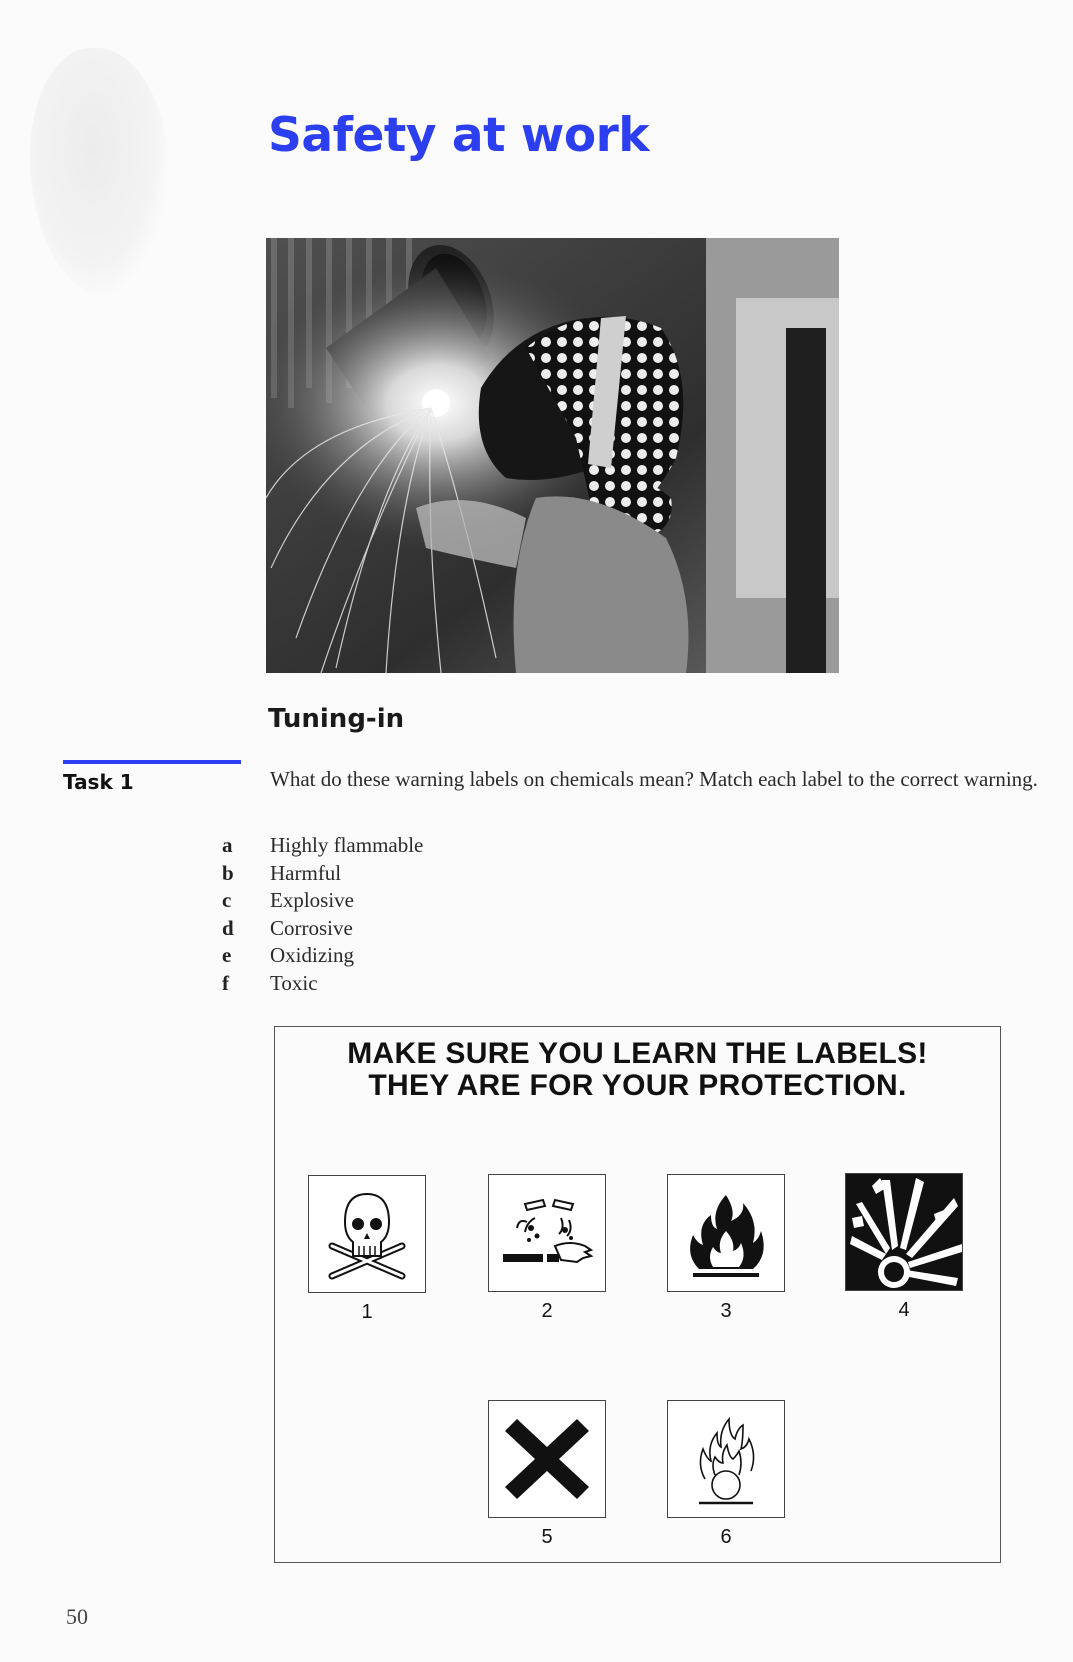 The image size is (1073, 1662). What do you see at coordinates (547, 1459) in the screenshot?
I see `cross-x-icon` at bounding box center [547, 1459].